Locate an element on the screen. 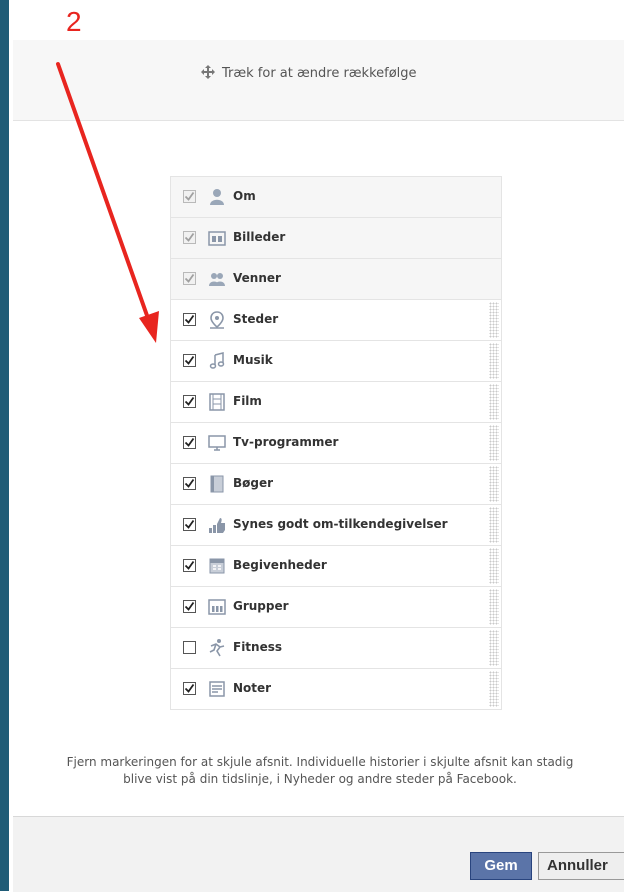 Image resolution: width=624 pixels, height=892 pixels. runner-icon is located at coordinates (217, 648).